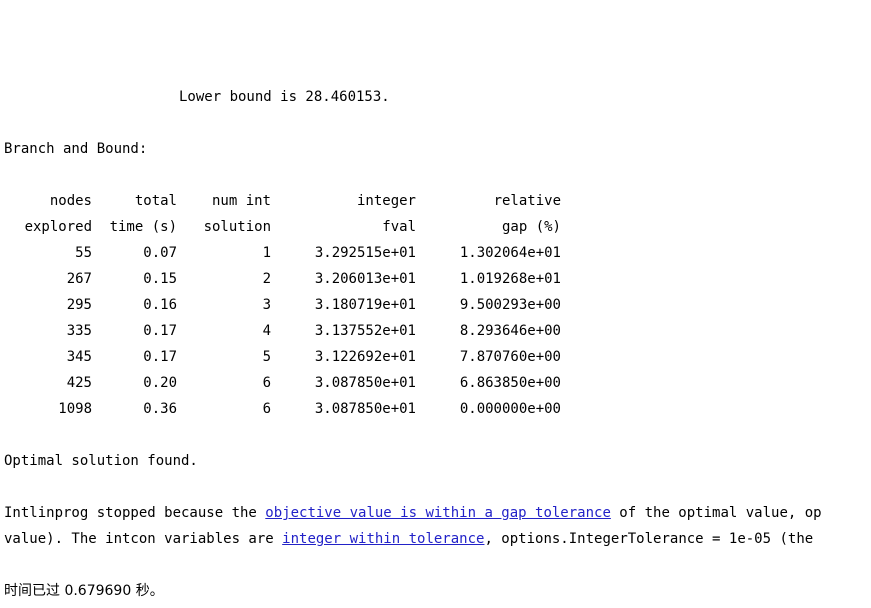 The width and height of the screenshot is (871, 608). Describe the element at coordinates (79, 331) in the screenshot. I see `cell-nodes-explored: 335` at that location.